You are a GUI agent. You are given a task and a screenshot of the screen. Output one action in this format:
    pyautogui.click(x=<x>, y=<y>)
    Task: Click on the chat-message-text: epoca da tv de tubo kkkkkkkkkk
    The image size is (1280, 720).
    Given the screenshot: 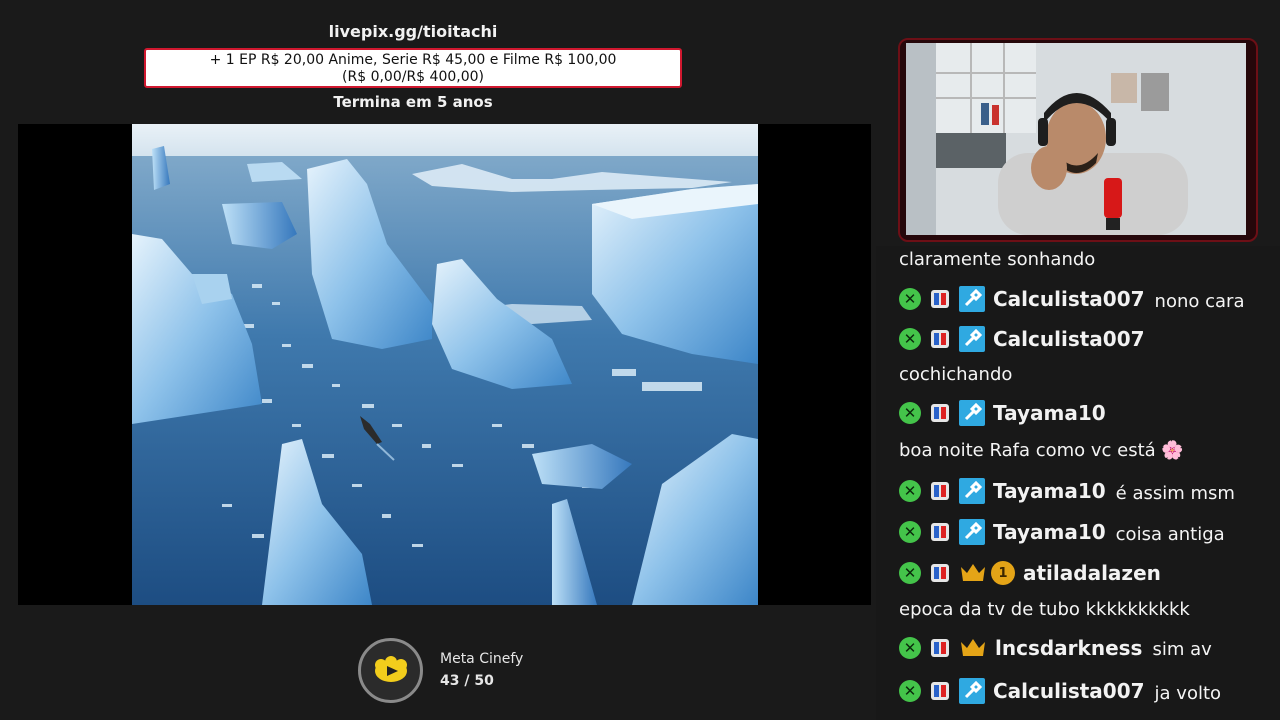 What is the action you would take?
    pyautogui.click(x=1044, y=609)
    